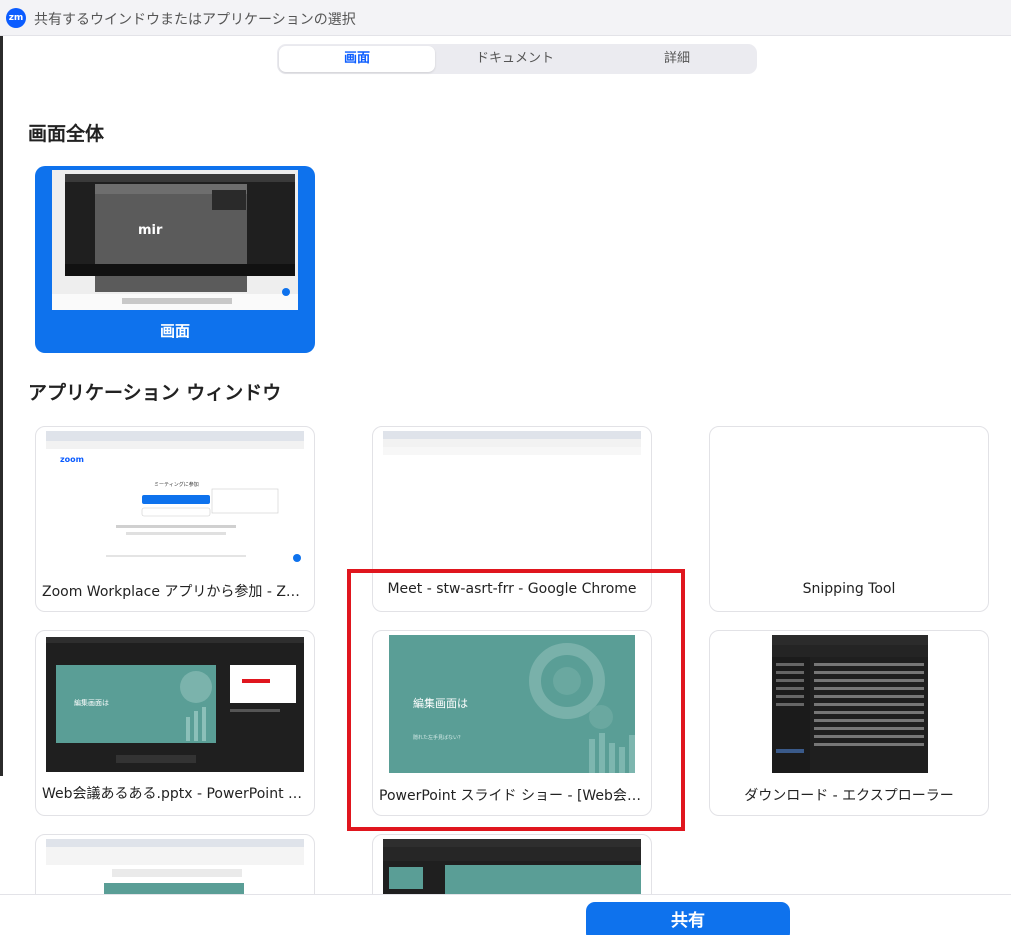 This screenshot has width=1011, height=935. Describe the element at coordinates (849, 796) in the screenshot. I see `app-label-explorer: ダウンロード - エクスプローラー` at that location.